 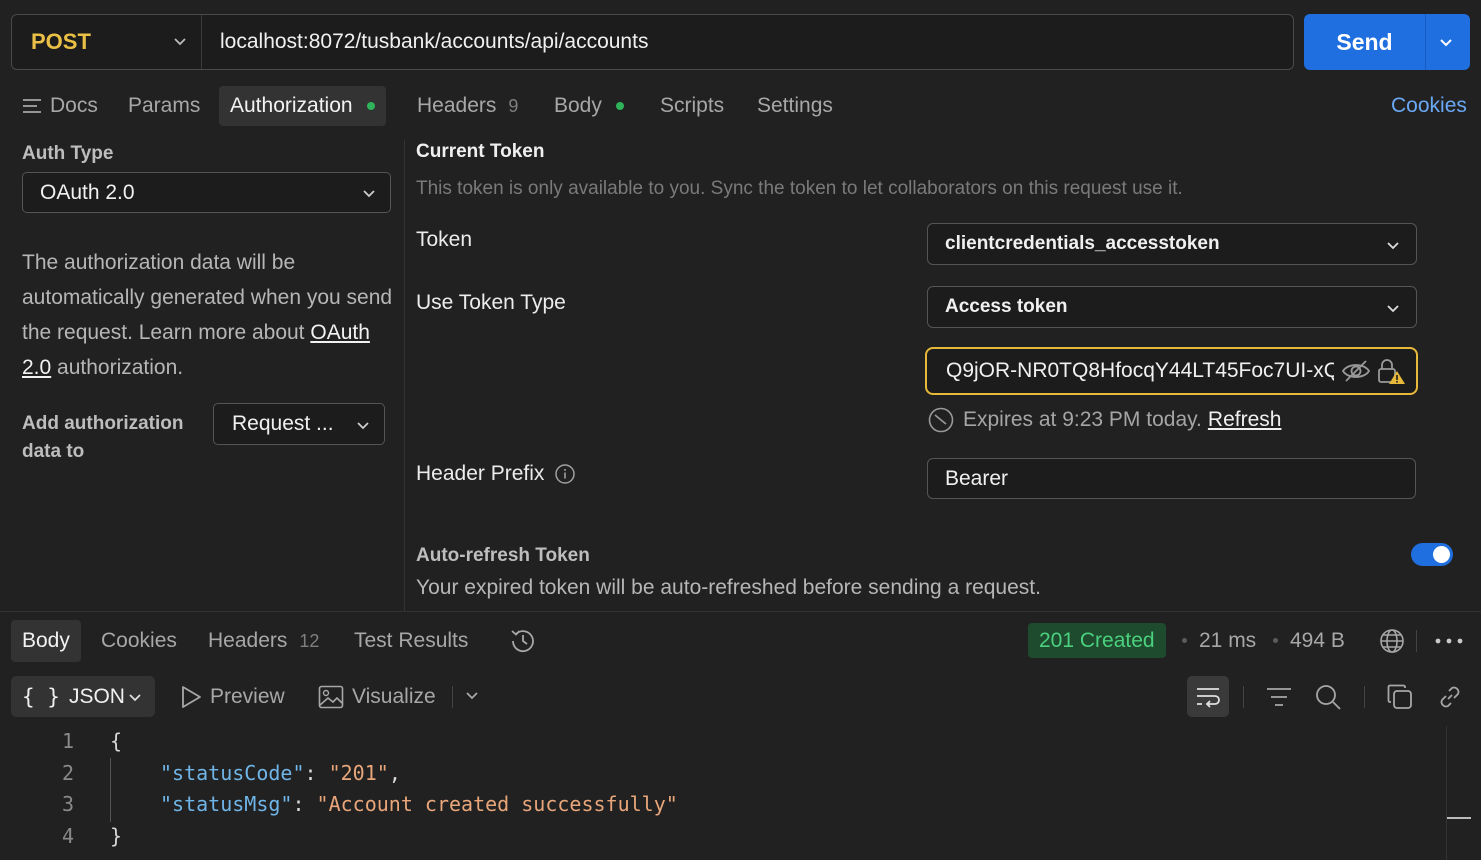 I want to click on expires-text: Expires at 9:23 PM today., so click(x=1082, y=419).